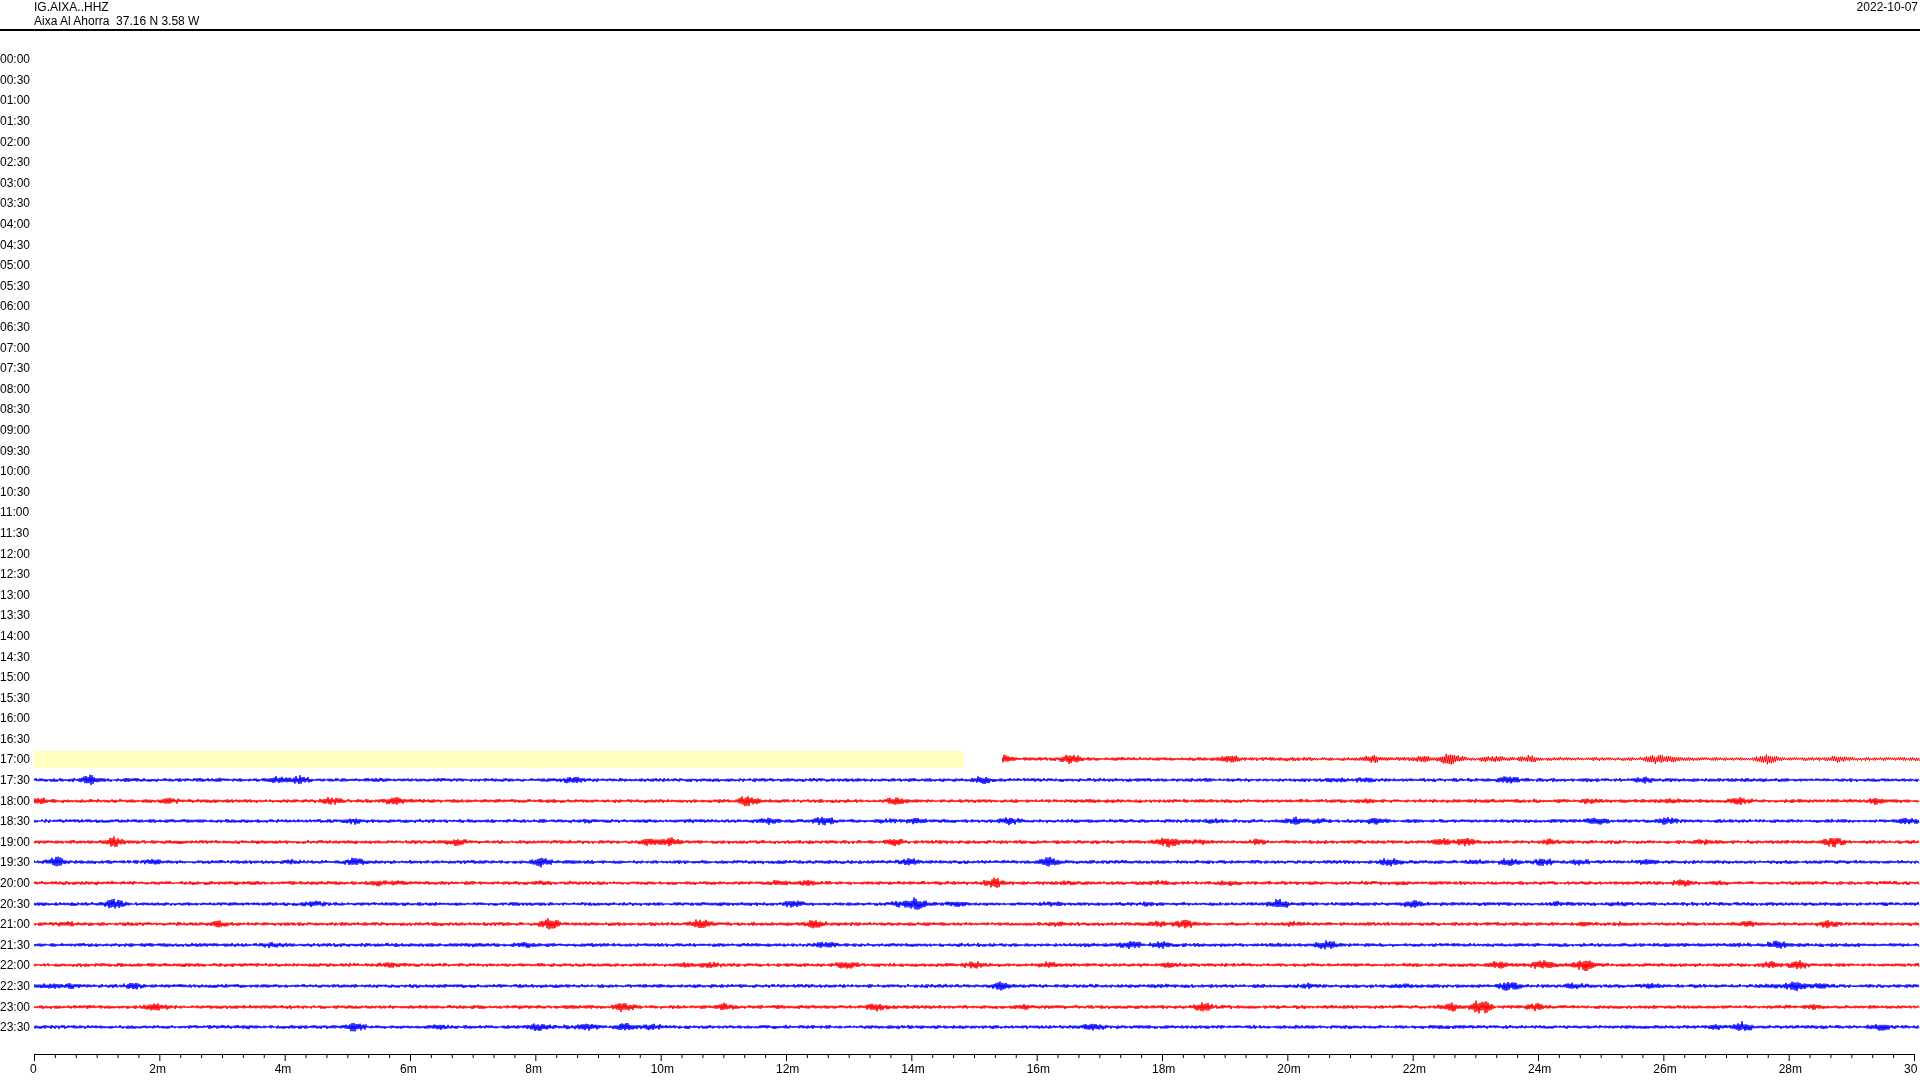 The width and height of the screenshot is (1920, 1080). What do you see at coordinates (157, 1069) in the screenshot?
I see `axis-label: 2m` at bounding box center [157, 1069].